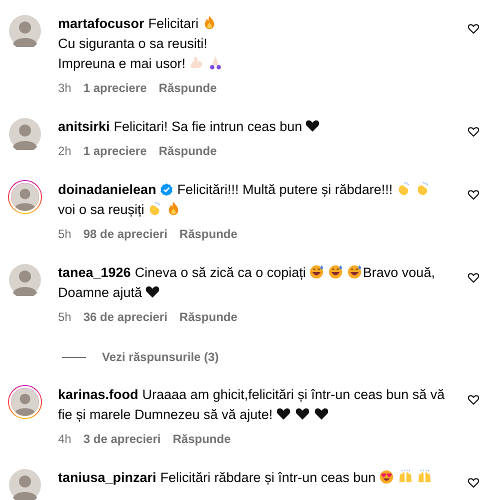  I want to click on comment-text: Impreuna e mai usor!, so click(122, 63).